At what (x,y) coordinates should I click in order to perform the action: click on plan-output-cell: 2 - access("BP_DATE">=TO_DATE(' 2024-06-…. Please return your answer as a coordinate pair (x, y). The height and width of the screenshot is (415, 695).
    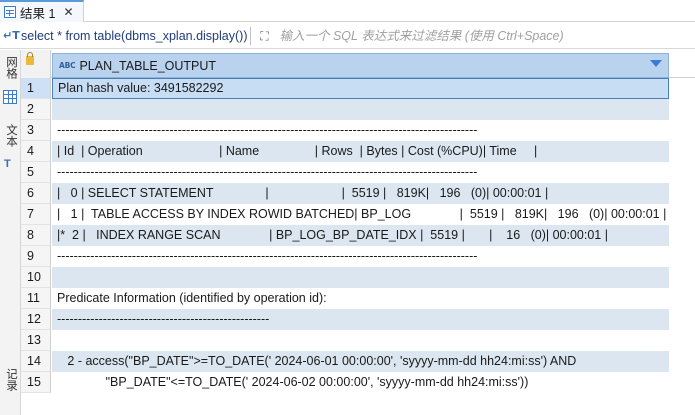
    Looking at the image, I should click on (360, 361).